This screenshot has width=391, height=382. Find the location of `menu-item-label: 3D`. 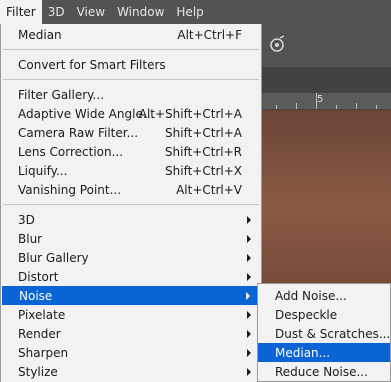

menu-item-label: 3D is located at coordinates (26, 219).